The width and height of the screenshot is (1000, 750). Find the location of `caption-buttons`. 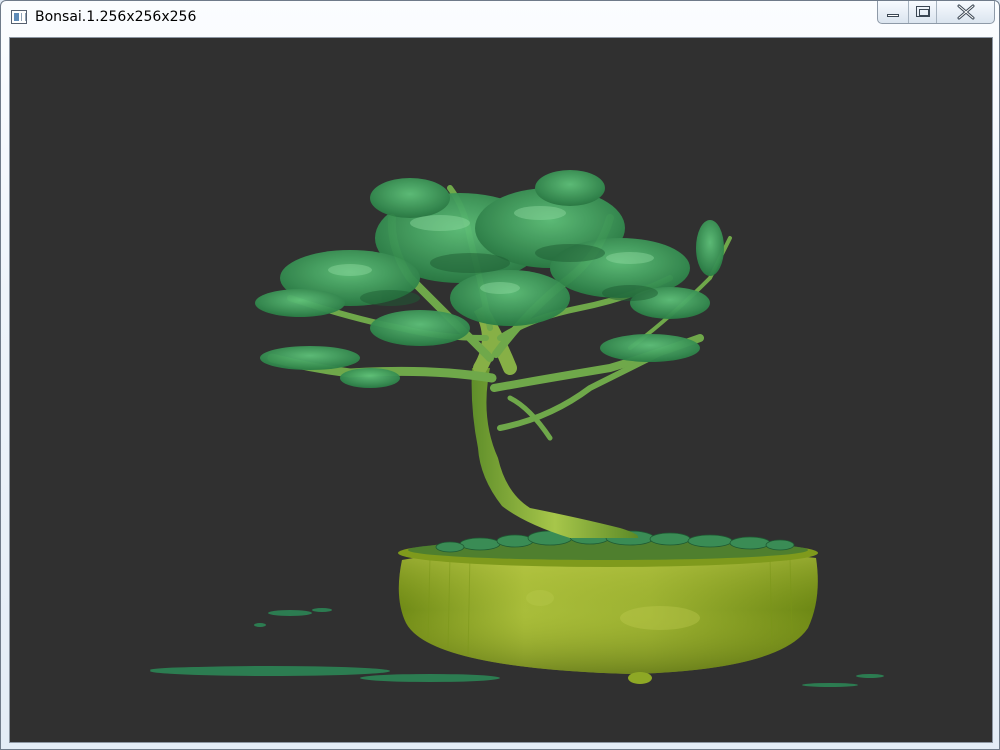

caption-buttons is located at coordinates (936, 12).